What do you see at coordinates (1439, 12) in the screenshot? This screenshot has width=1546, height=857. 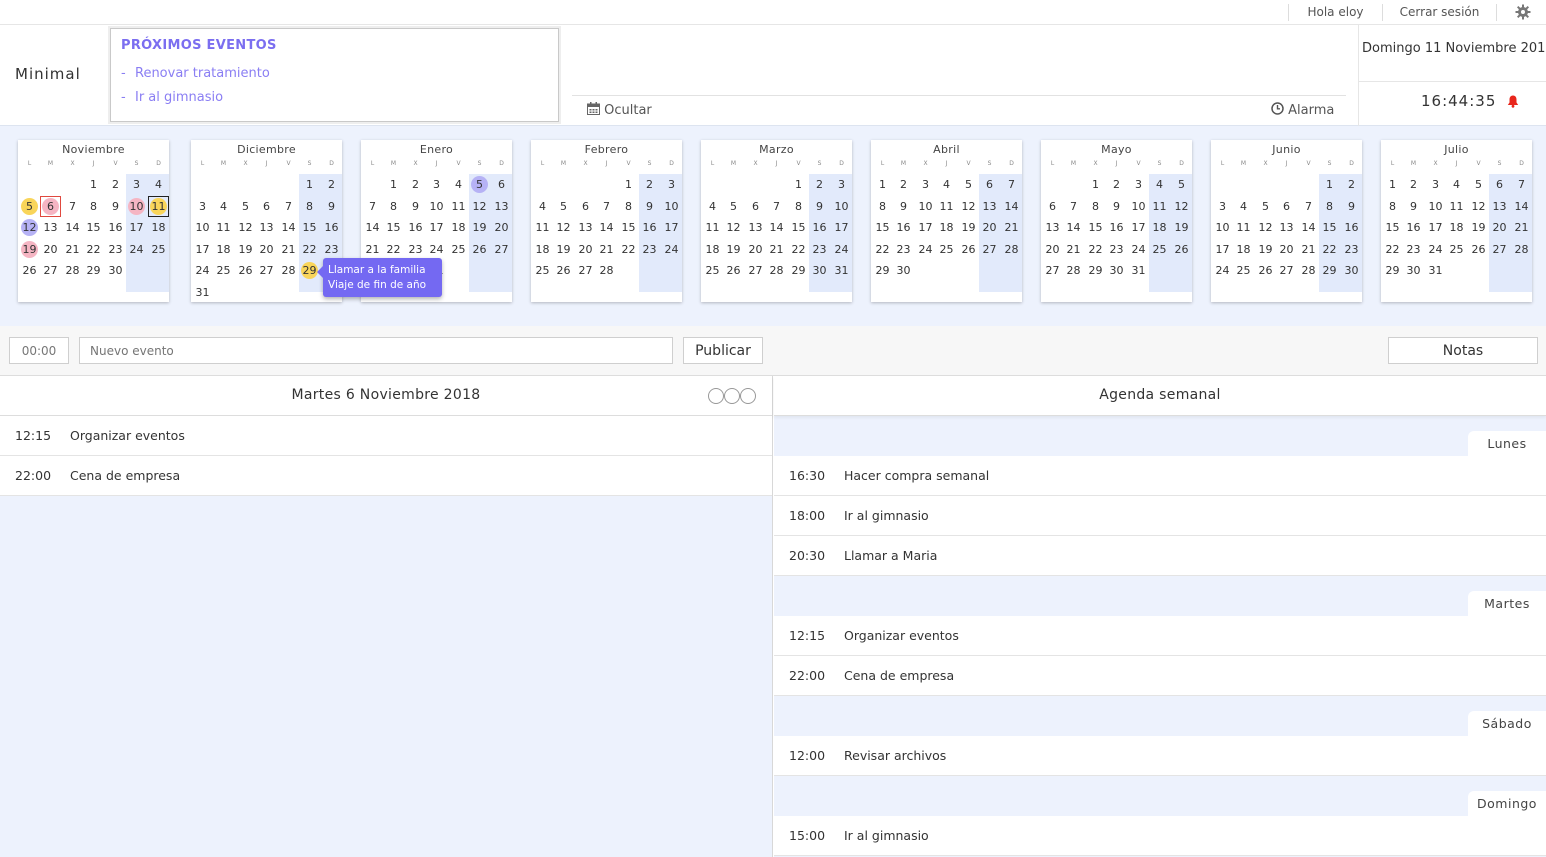 I see `logout-link: Cerrar sesión` at bounding box center [1439, 12].